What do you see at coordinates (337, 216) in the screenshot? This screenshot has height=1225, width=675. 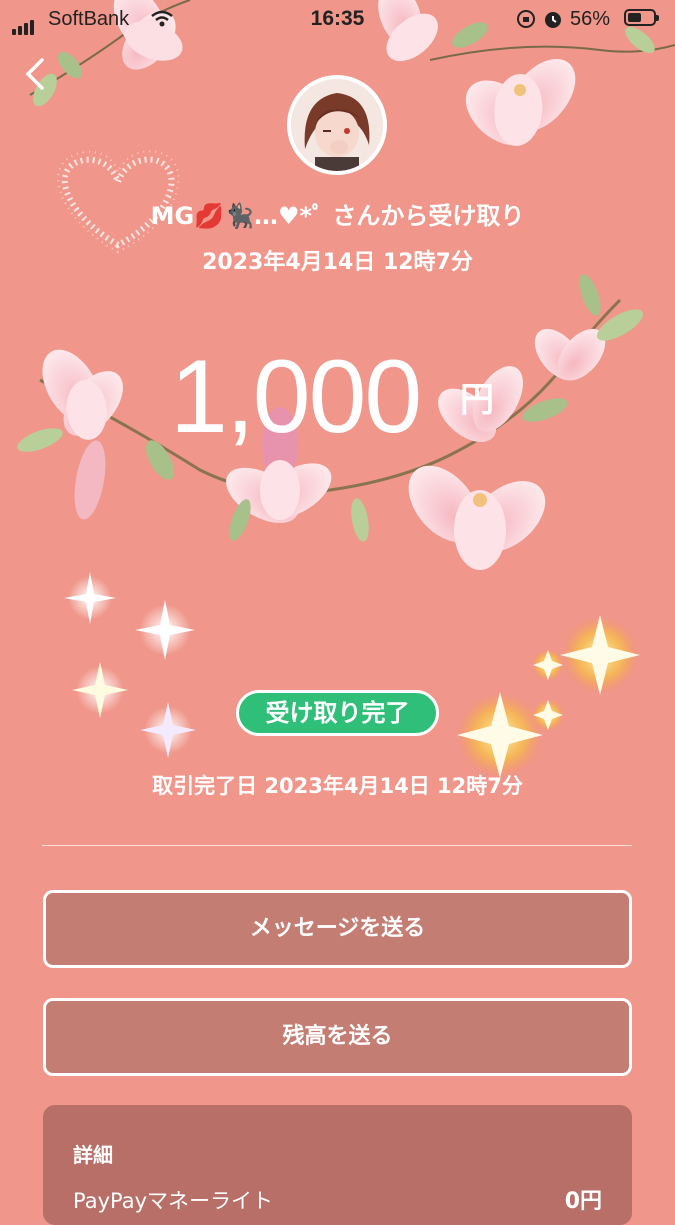 I see `sender-line: MG💋🐈‍⬛…♥*ﾟ さんから受け取り` at bounding box center [337, 216].